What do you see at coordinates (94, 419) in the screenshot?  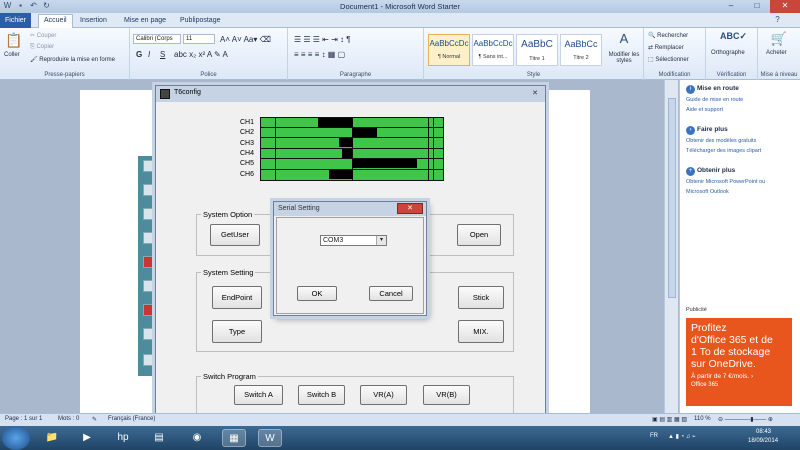 I see `proofing-status-icon: ✎` at bounding box center [94, 419].